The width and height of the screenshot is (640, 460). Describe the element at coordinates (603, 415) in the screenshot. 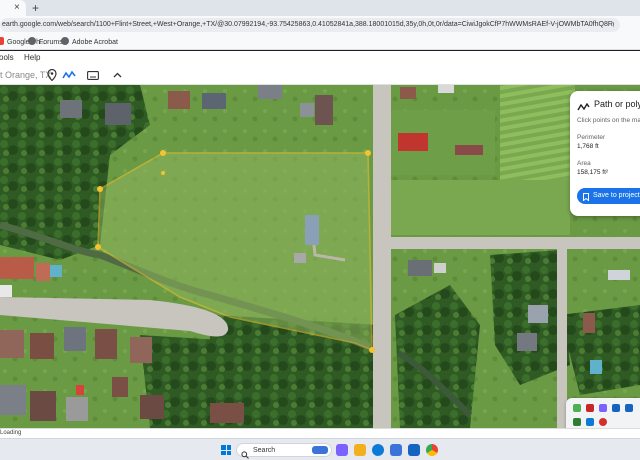

I see `map-mini-controls` at that location.